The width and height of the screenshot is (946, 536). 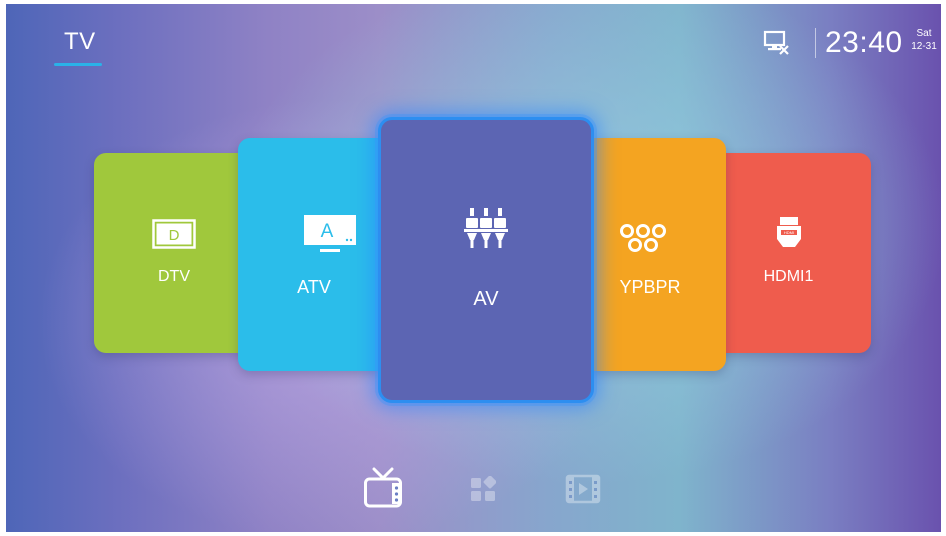 I want to click on clock: 23:40, so click(x=864, y=42).